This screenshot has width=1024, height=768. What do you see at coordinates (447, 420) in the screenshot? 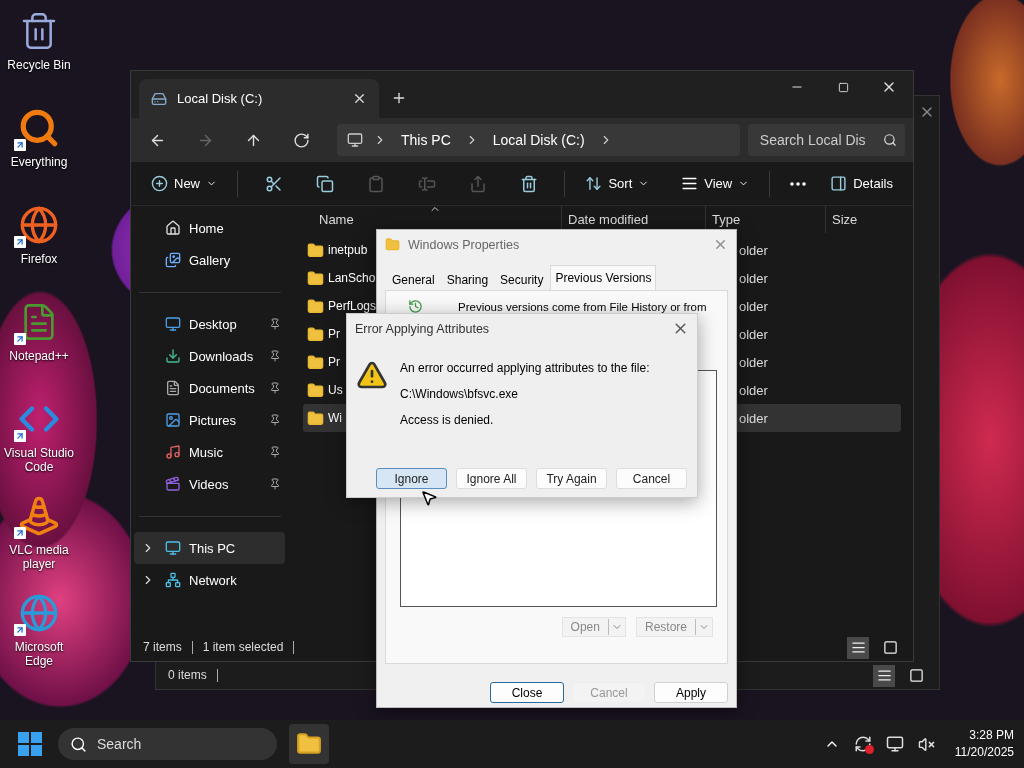
I see `error-reason: Access is denied.` at bounding box center [447, 420].